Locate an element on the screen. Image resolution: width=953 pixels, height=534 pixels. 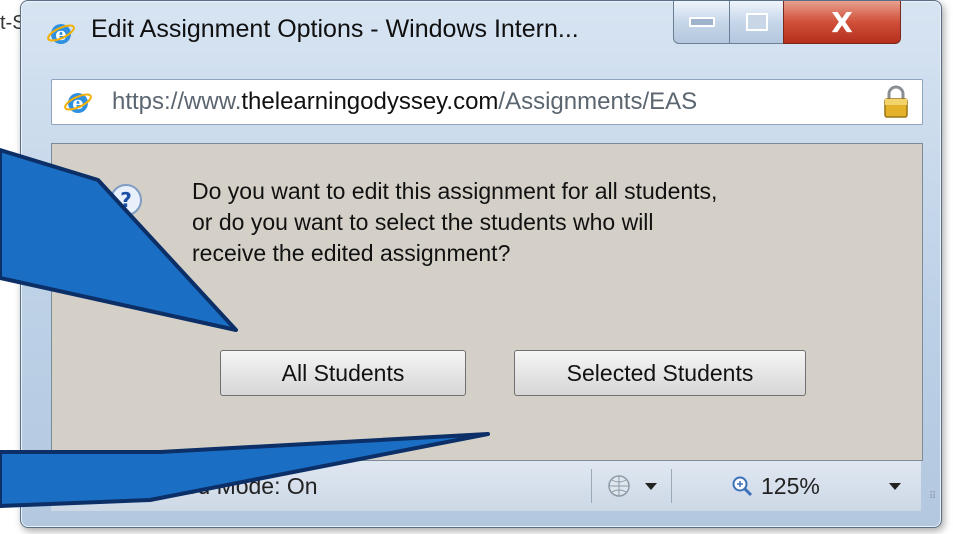
minimize-button is located at coordinates (702, 22).